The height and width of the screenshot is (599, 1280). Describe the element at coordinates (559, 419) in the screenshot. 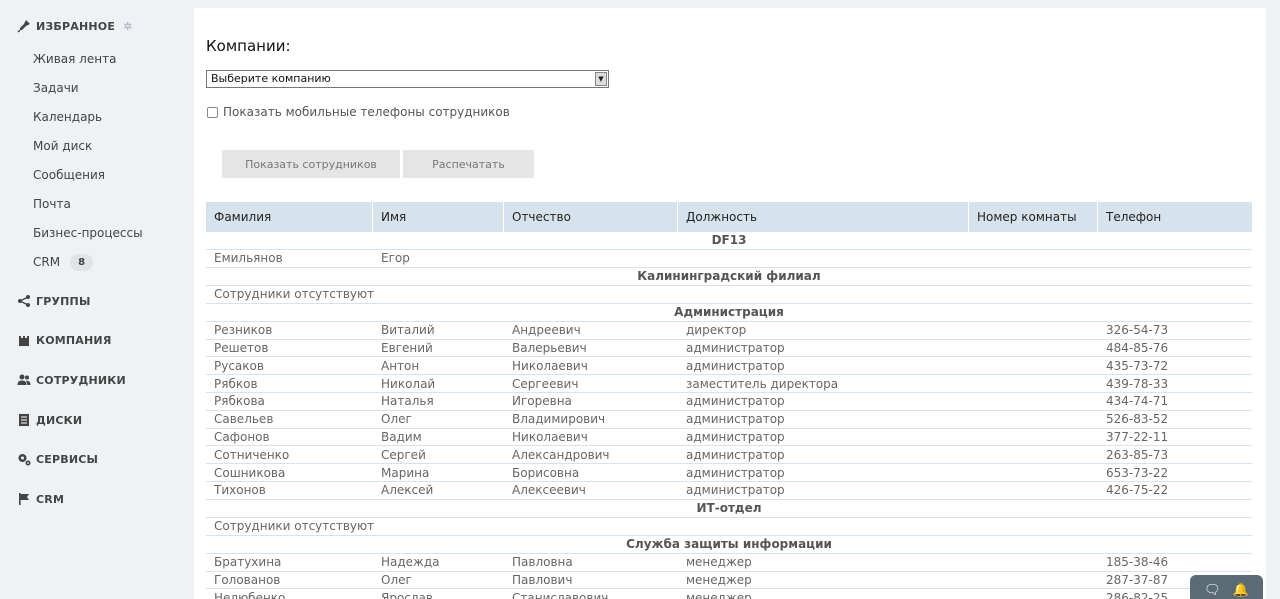

I see `cell-patronymic: Владимирович` at that location.